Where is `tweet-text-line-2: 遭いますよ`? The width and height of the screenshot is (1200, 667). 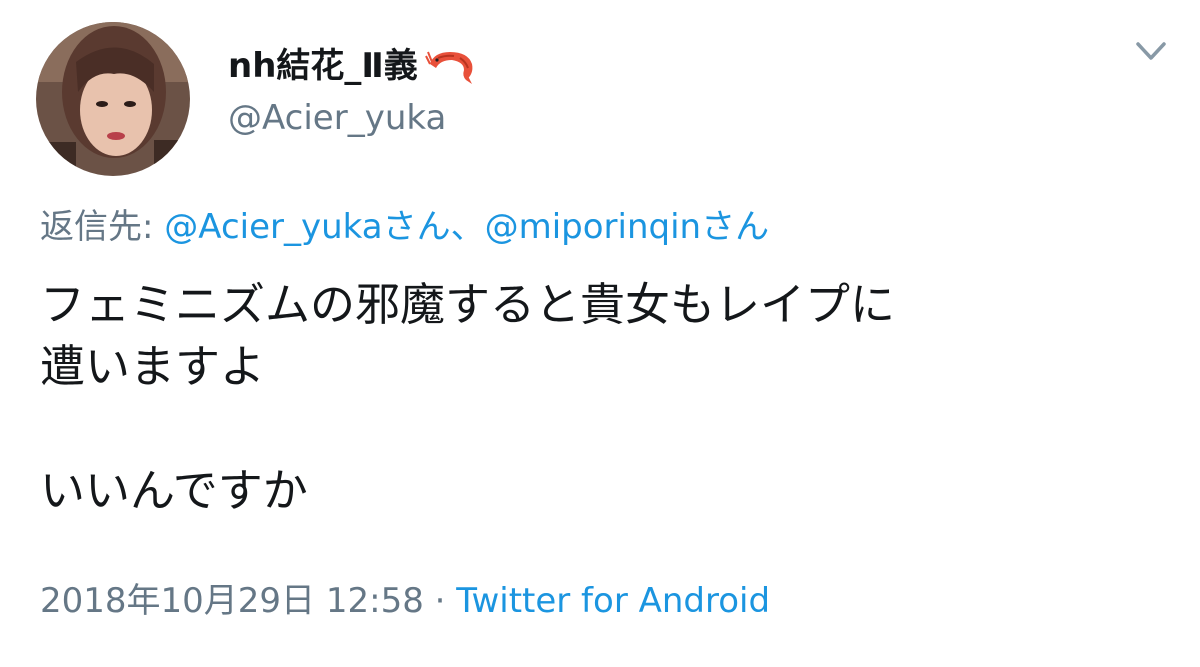
tweet-text-line-2: 遭いますよ is located at coordinates (153, 366).